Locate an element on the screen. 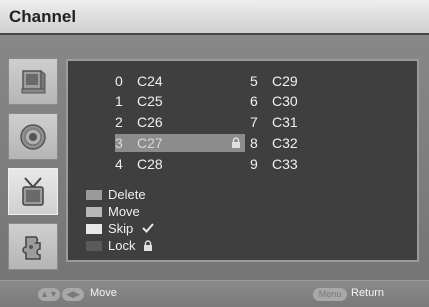 This screenshot has width=429, height=307. channel-row: 6 C30 is located at coordinates (315, 101).